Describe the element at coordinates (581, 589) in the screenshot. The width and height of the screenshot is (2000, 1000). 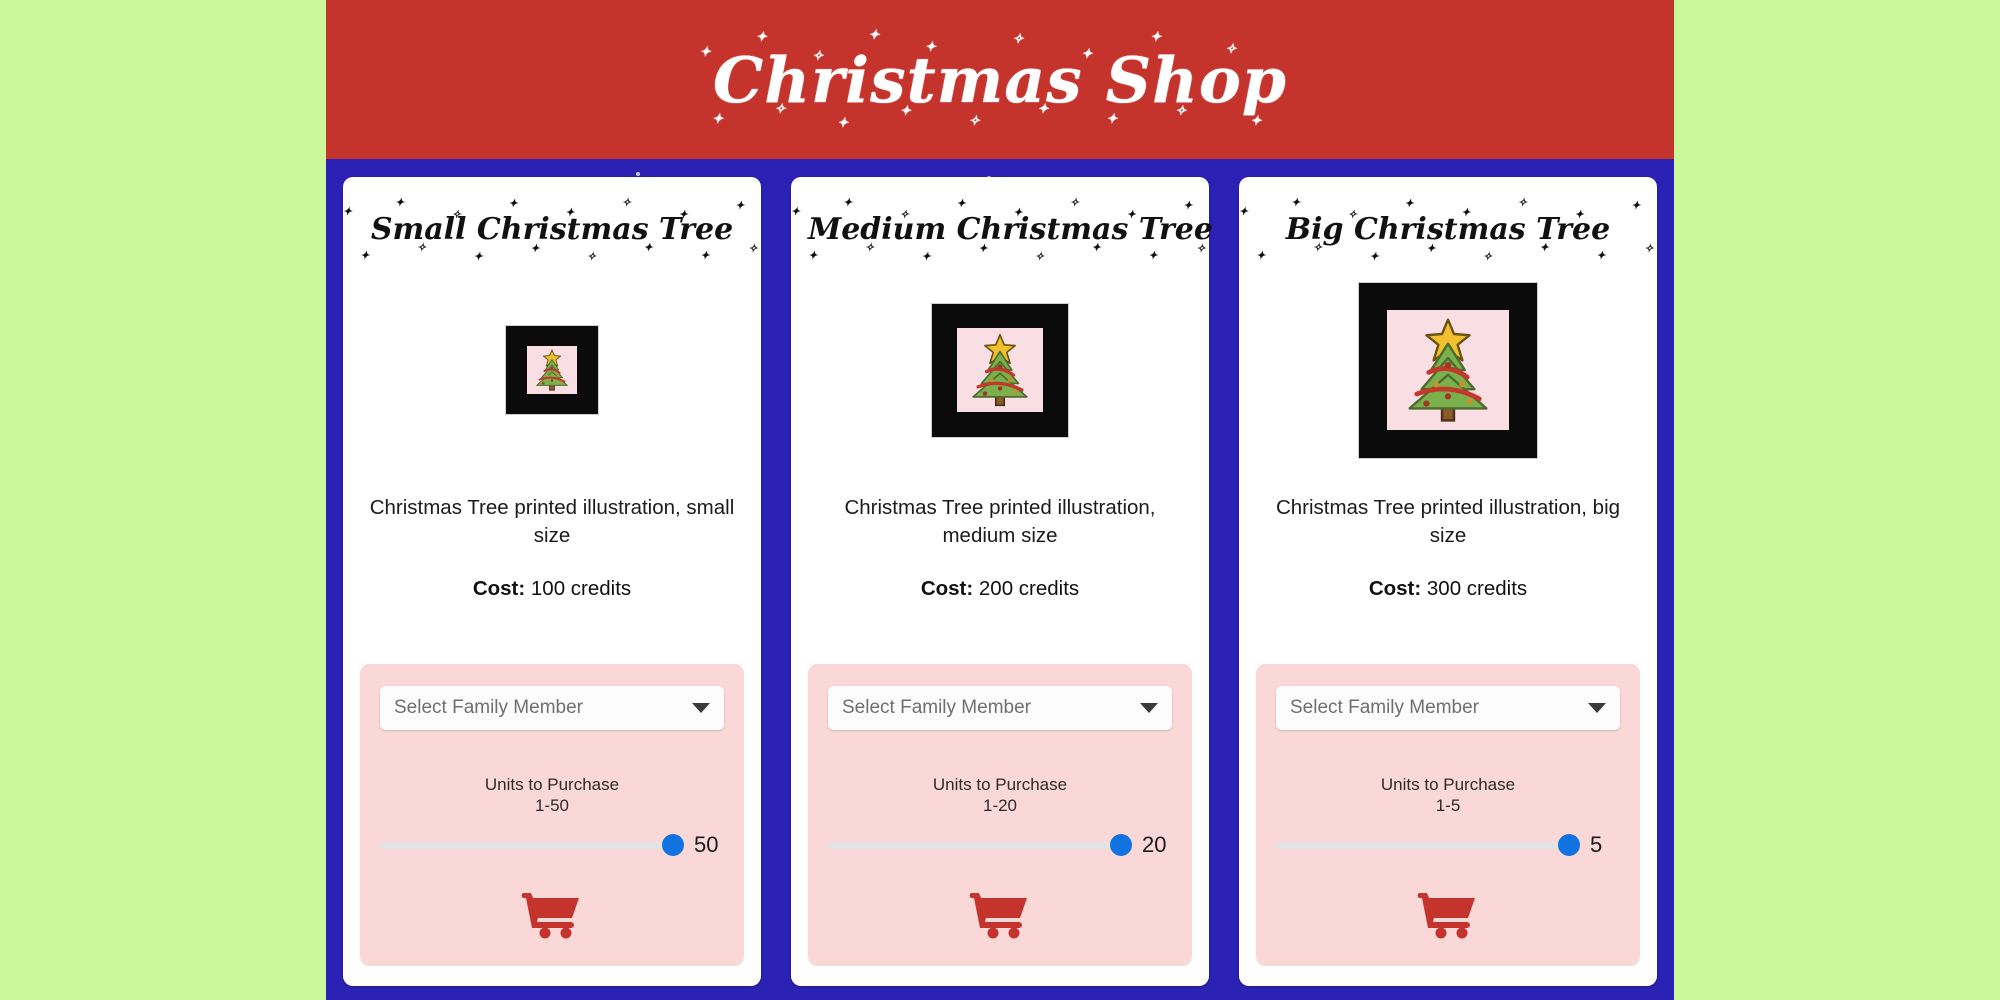
I see `cost-value: 100 credits` at that location.